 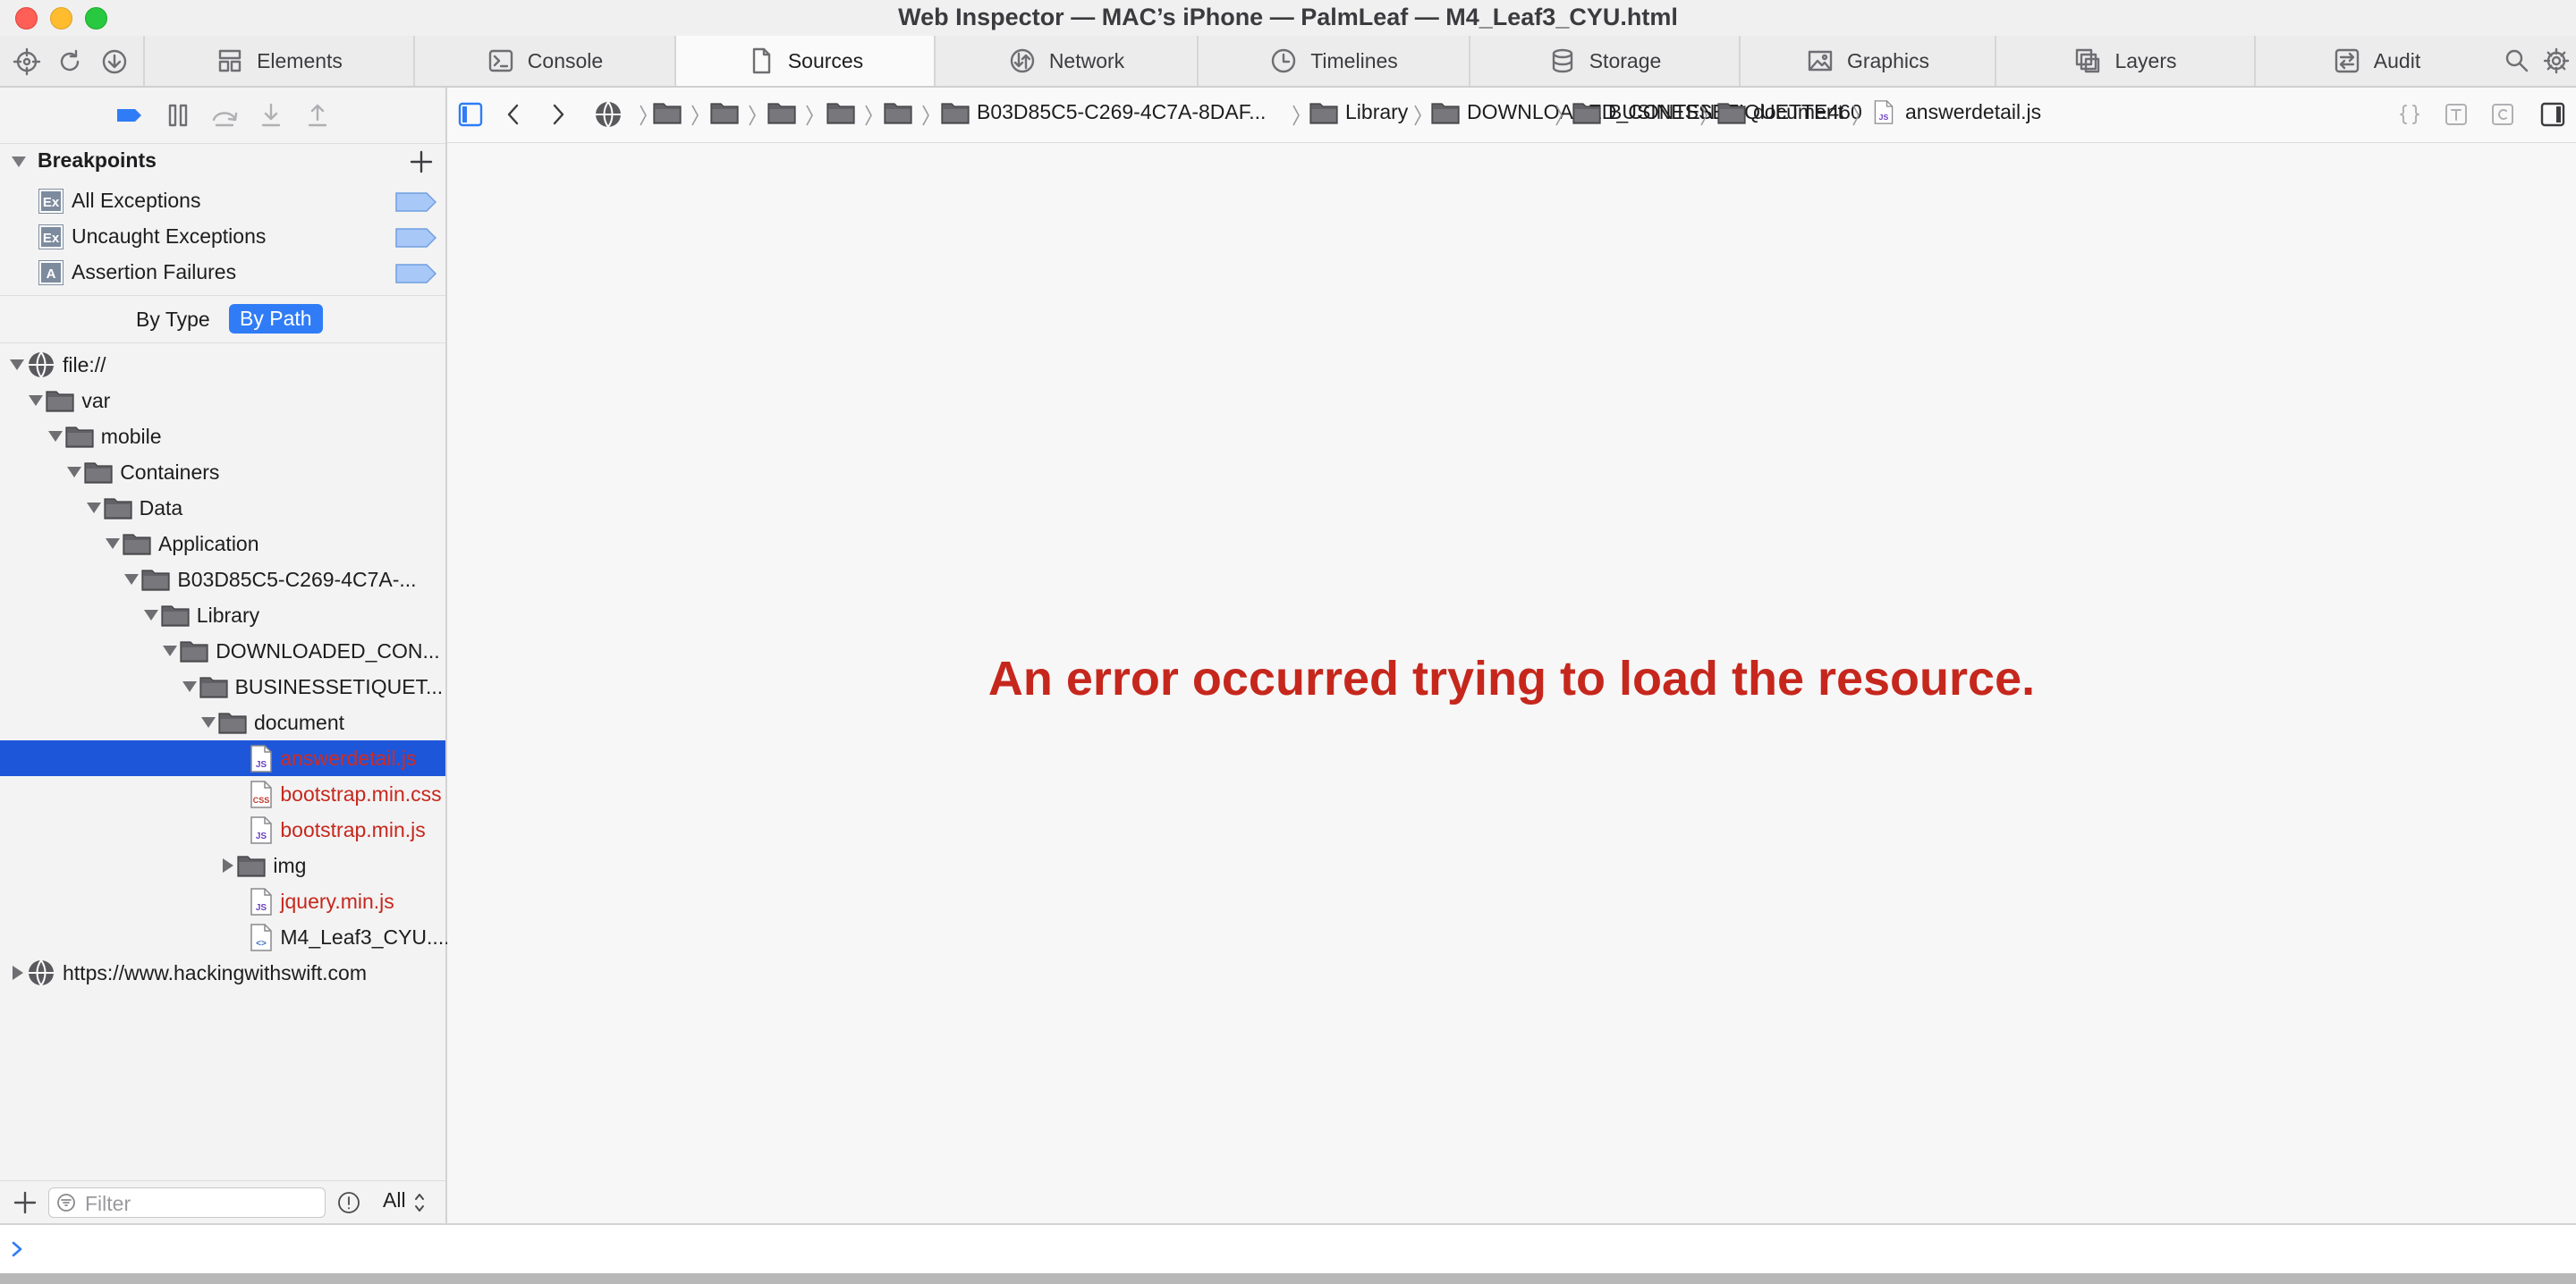 What do you see at coordinates (271, 116) in the screenshot?
I see `step-into-button` at bounding box center [271, 116].